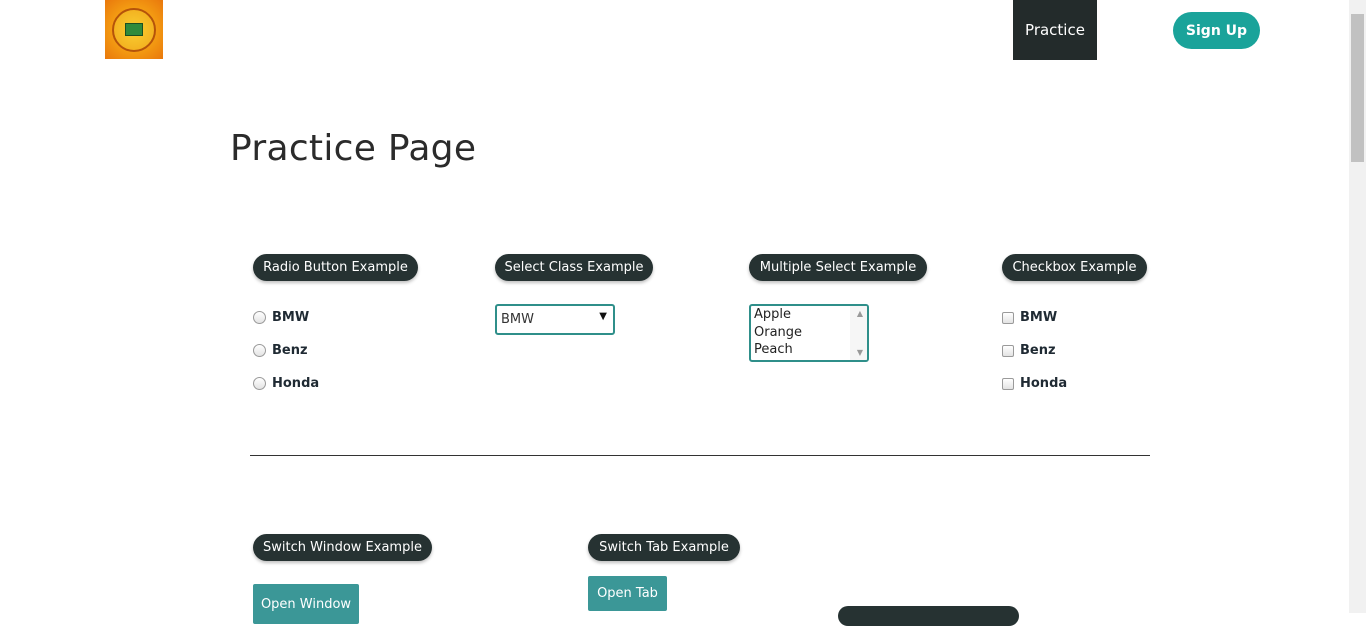 The image size is (1366, 626). Describe the element at coordinates (664, 547) in the screenshot. I see `switch-tab-section-heading: Switch Tab Example` at that location.